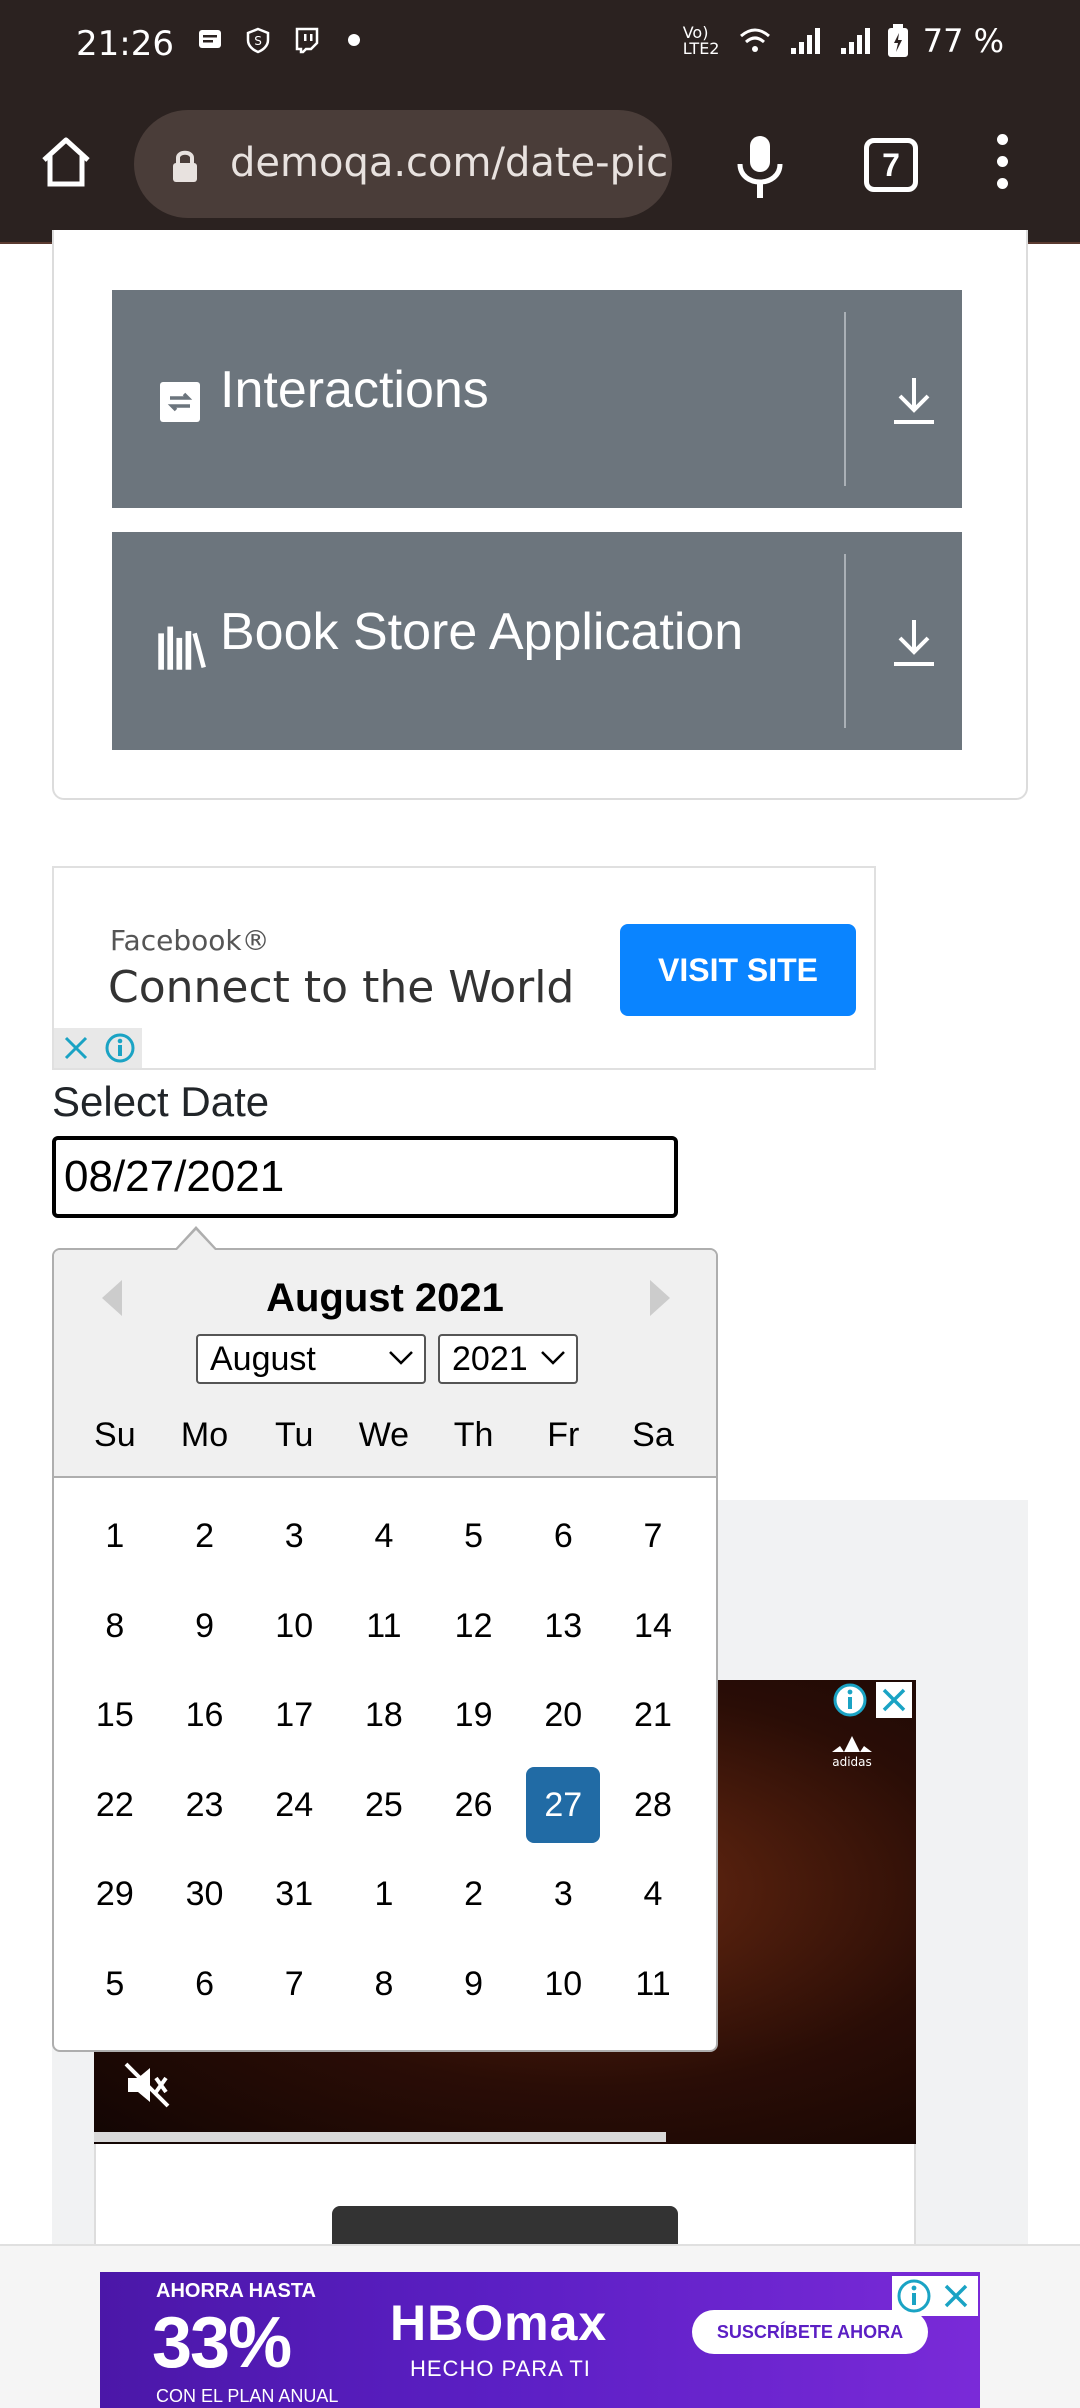  Describe the element at coordinates (653, 1715) in the screenshot. I see `calendar-day: 21` at that location.